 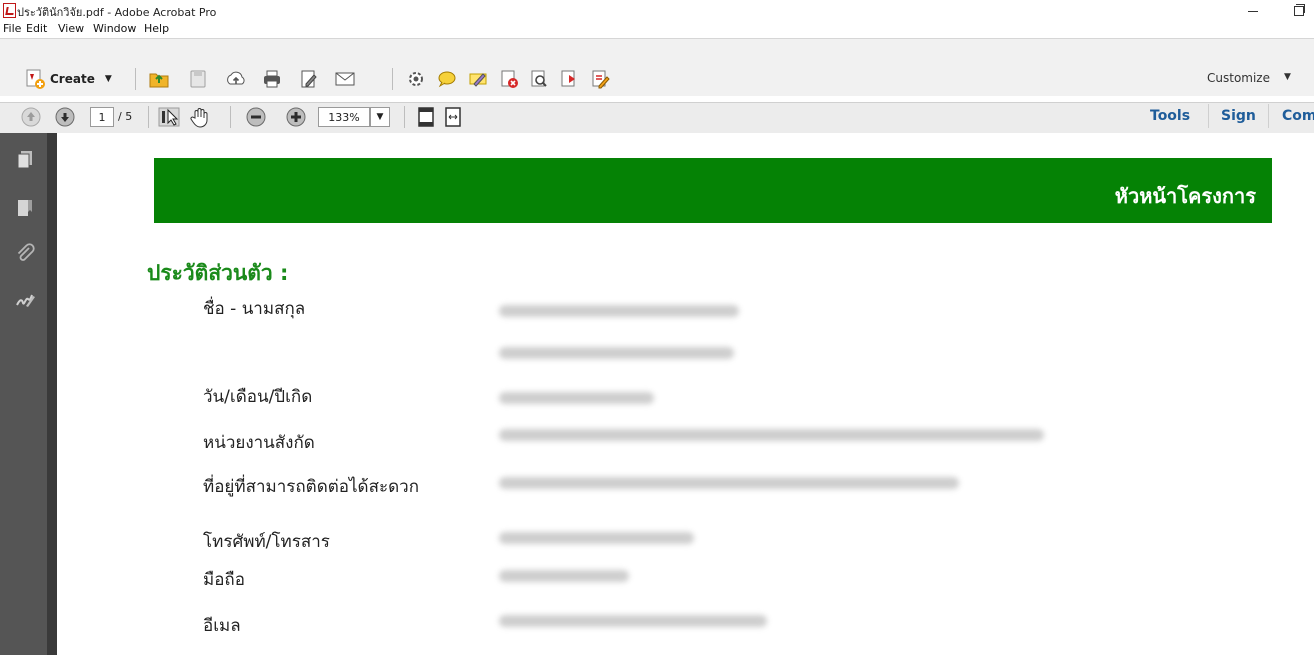 What do you see at coordinates (447, 79) in the screenshot?
I see `comment-icon` at bounding box center [447, 79].